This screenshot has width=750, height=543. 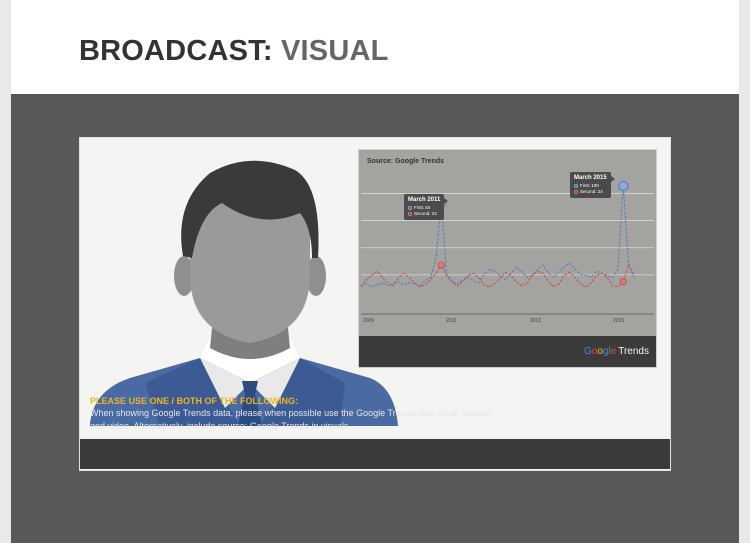 I want to click on google-letter: e, so click(x=613, y=351).